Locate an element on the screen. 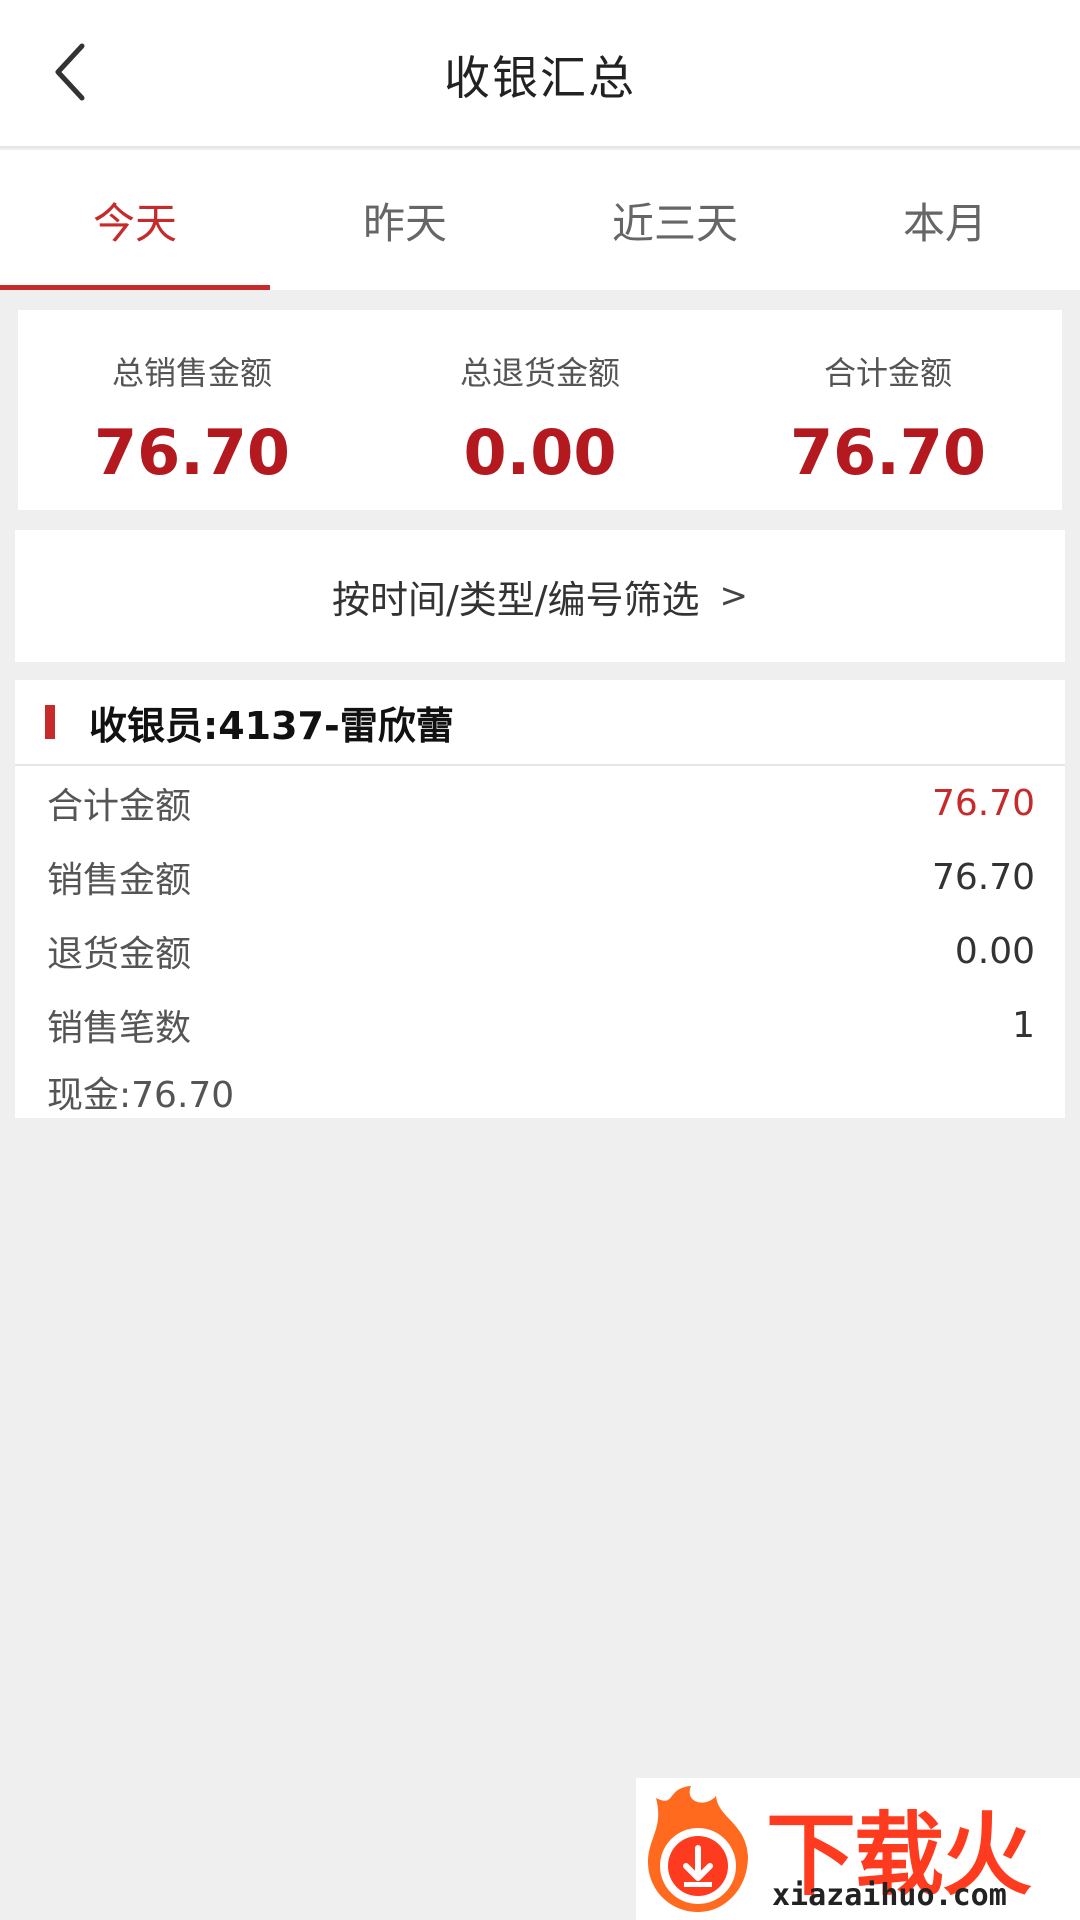 Image resolution: width=1080 pixels, height=1920 pixels. total-sales-label: 总销售金额 is located at coordinates (191, 373).